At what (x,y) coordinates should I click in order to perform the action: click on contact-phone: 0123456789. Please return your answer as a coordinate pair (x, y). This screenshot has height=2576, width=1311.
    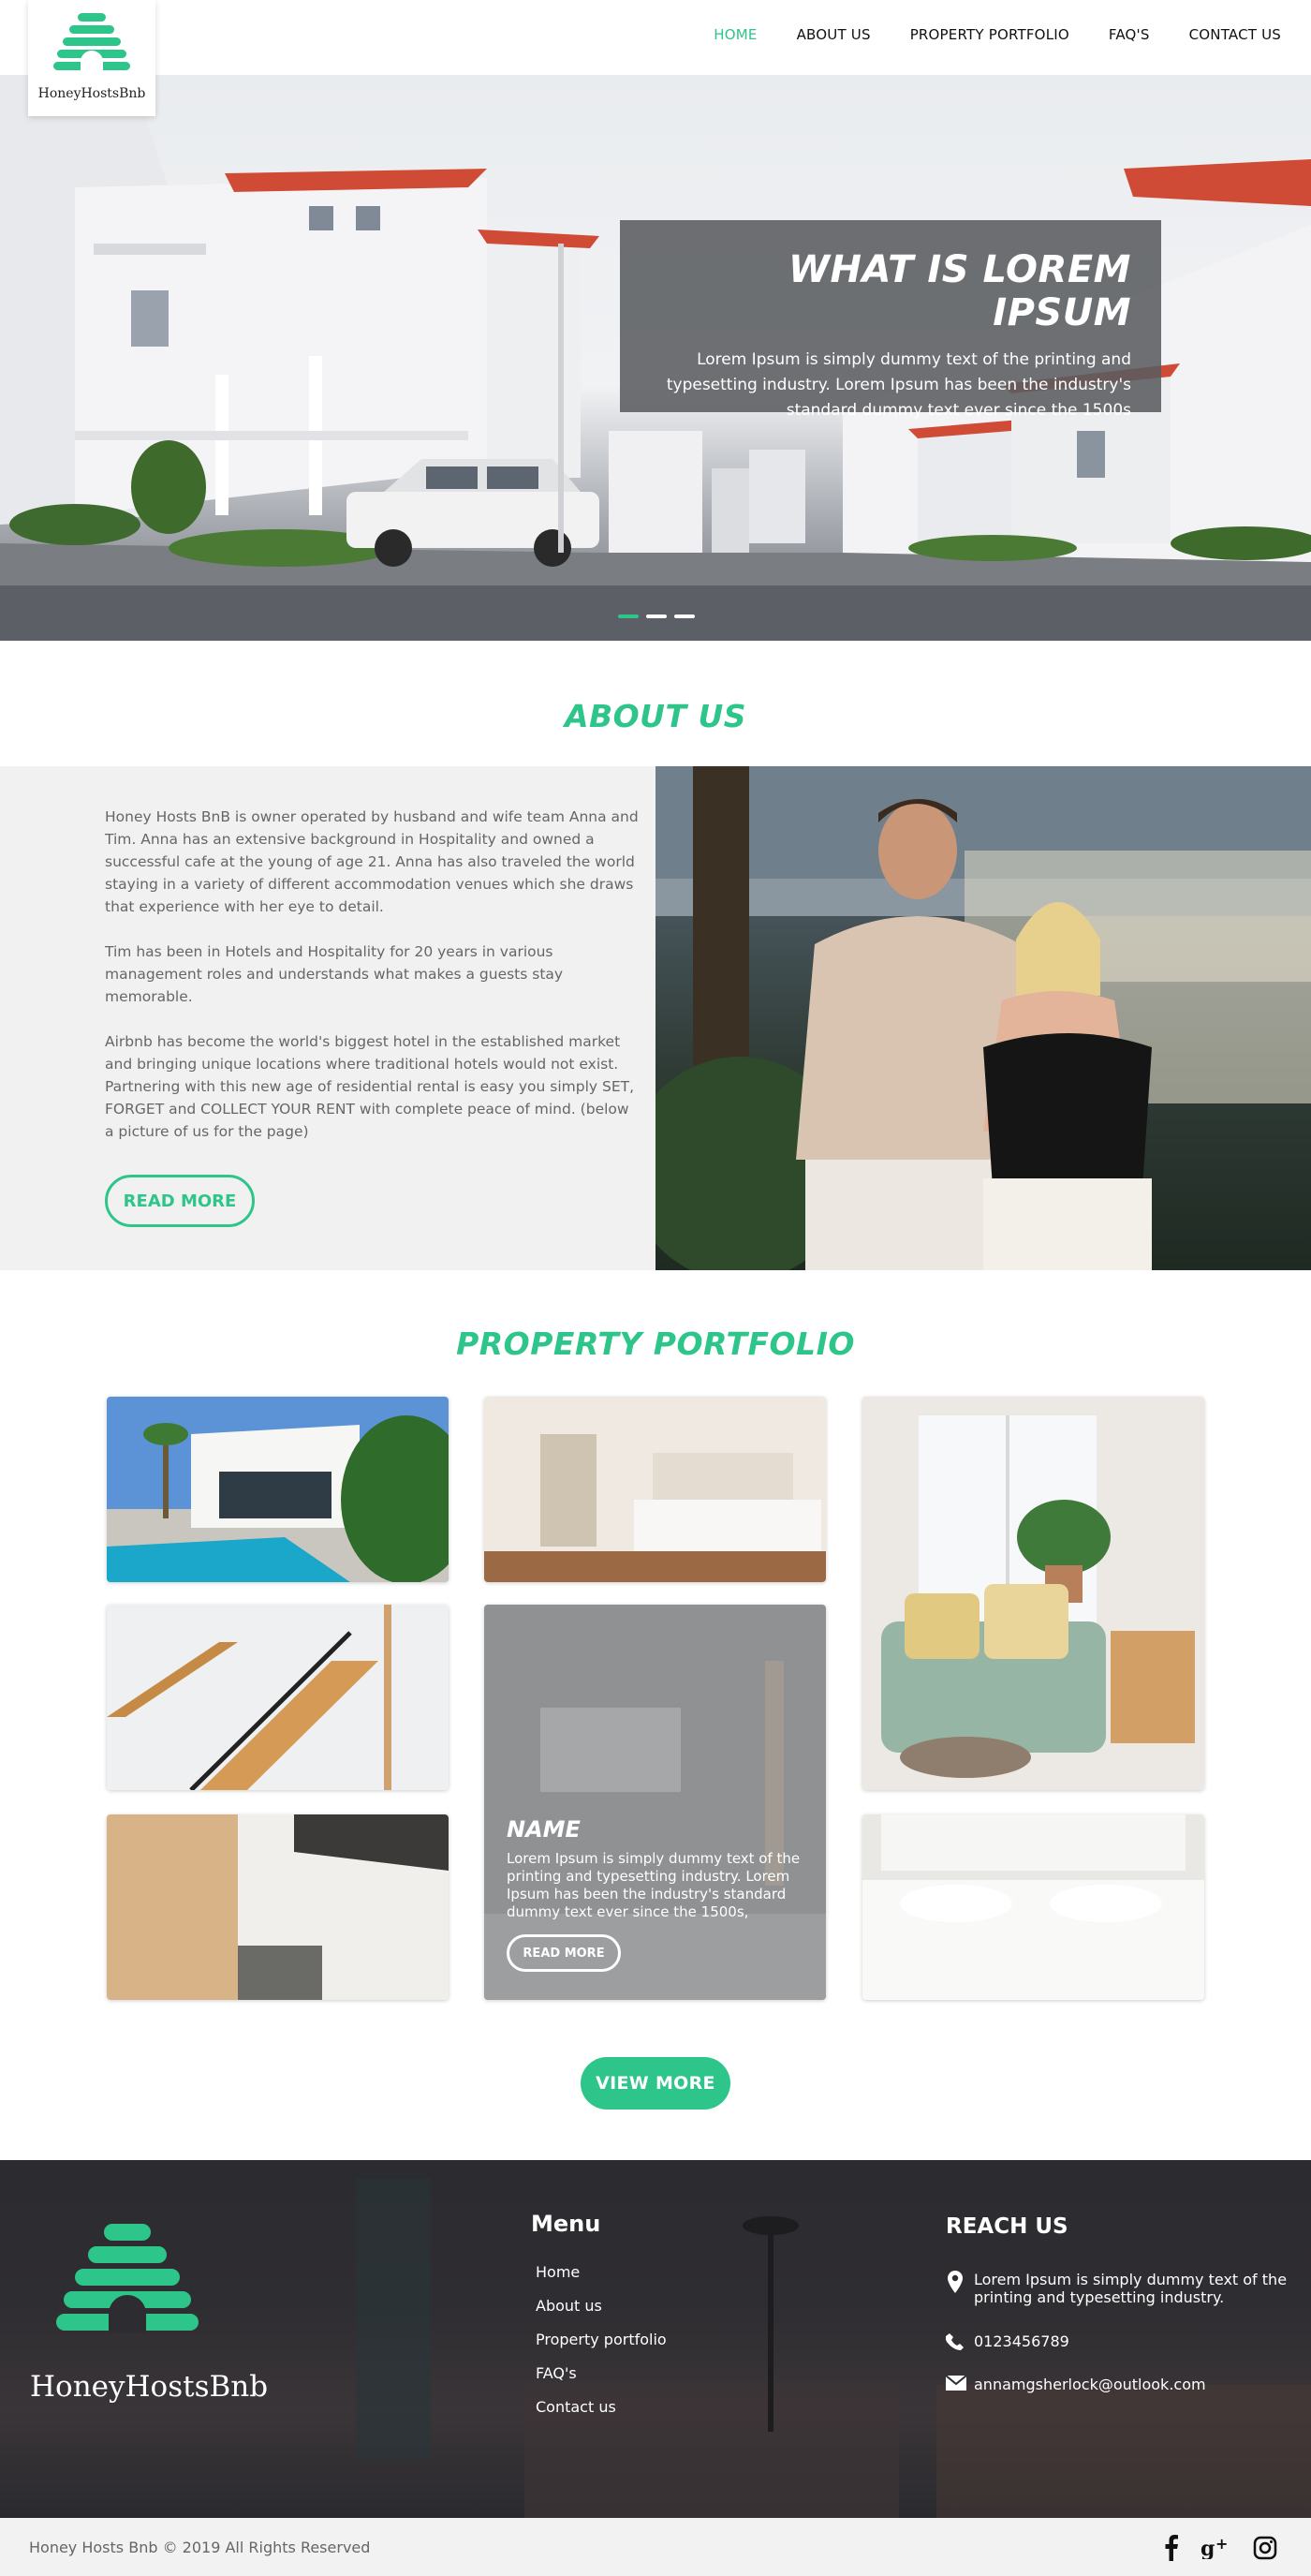
    Looking at the image, I should click on (1007, 2343).